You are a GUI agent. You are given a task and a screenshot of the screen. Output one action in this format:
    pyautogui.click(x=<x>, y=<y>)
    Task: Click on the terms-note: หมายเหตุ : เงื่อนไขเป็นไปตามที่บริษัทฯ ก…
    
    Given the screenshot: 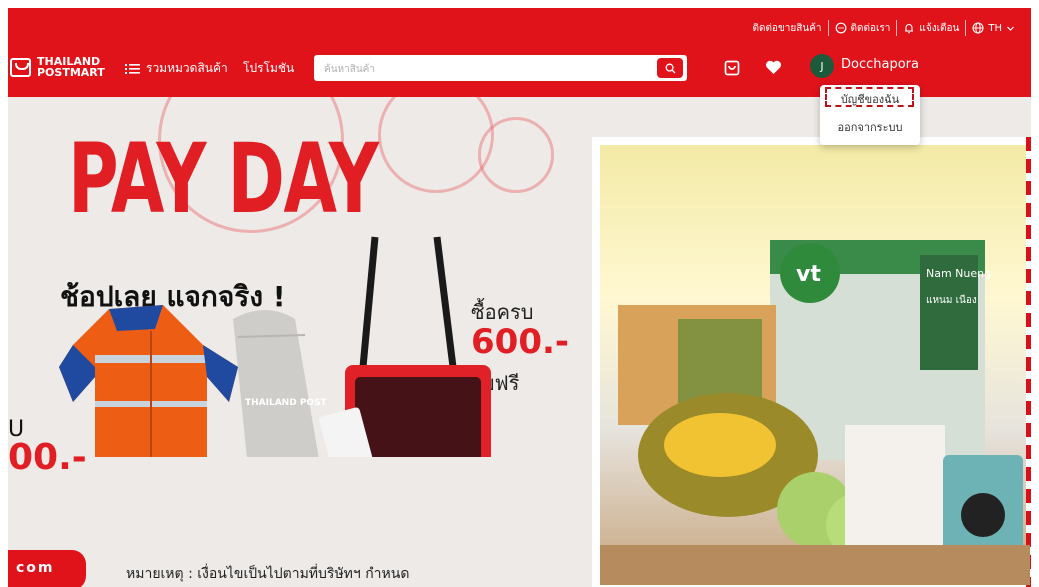 What is the action you would take?
    pyautogui.click(x=268, y=574)
    